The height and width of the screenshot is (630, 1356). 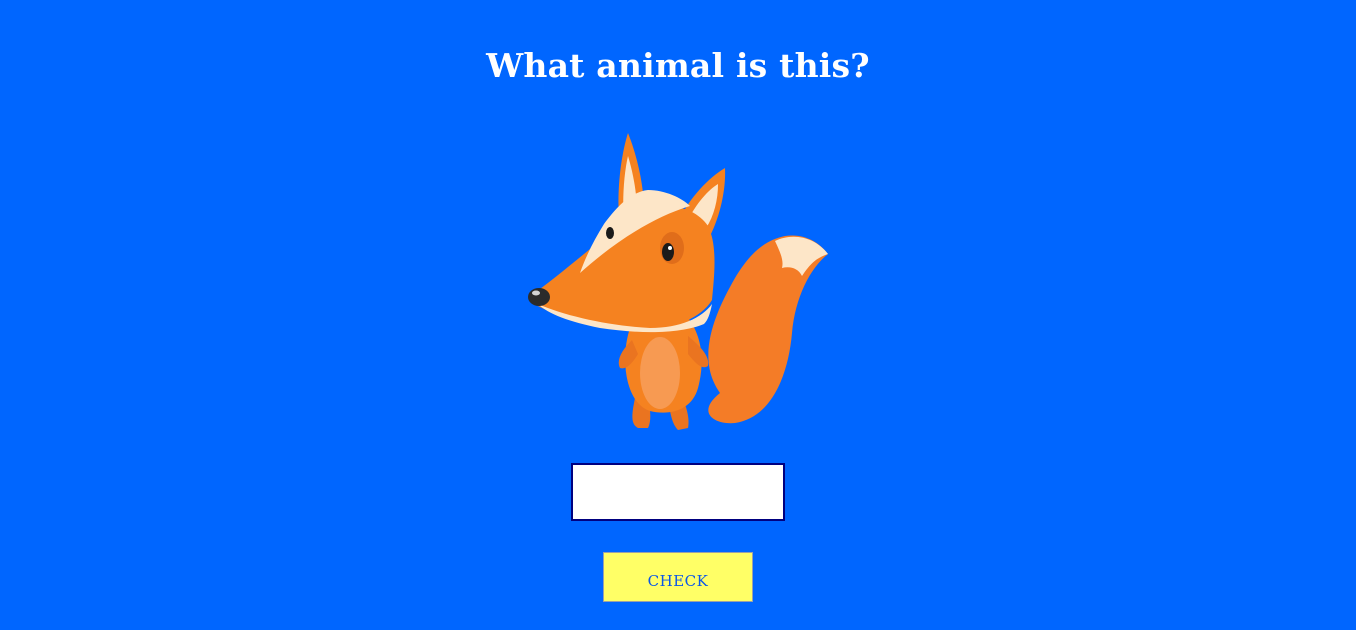 I want to click on question-title: What animal is this?, so click(x=678, y=65).